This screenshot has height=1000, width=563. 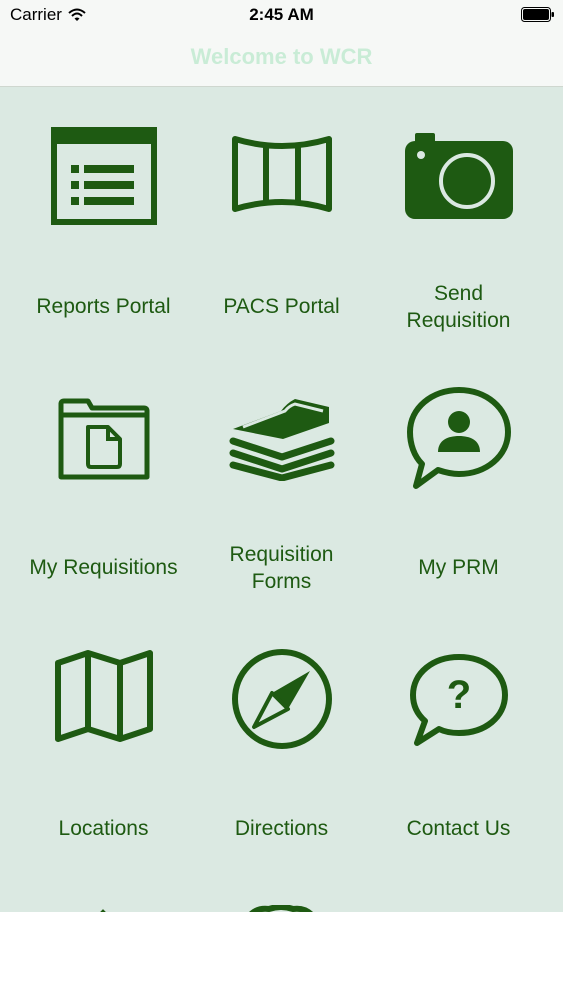 I want to click on tile-send-requisition: Send Requisition, so click(x=458, y=217).